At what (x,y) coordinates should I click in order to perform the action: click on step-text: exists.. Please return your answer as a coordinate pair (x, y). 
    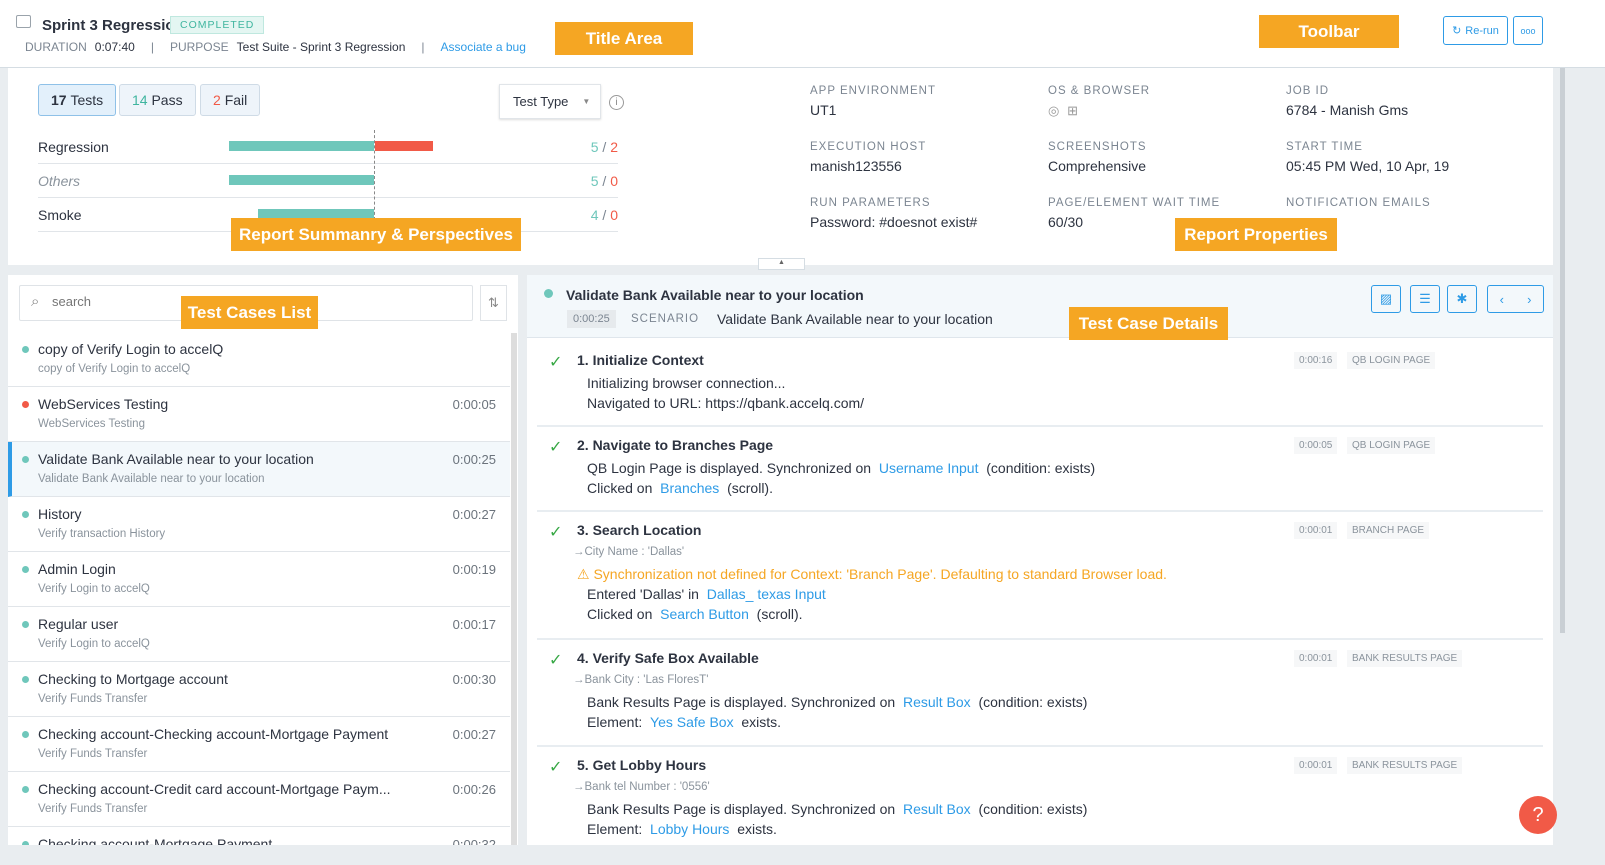
    Looking at the image, I should click on (757, 829).